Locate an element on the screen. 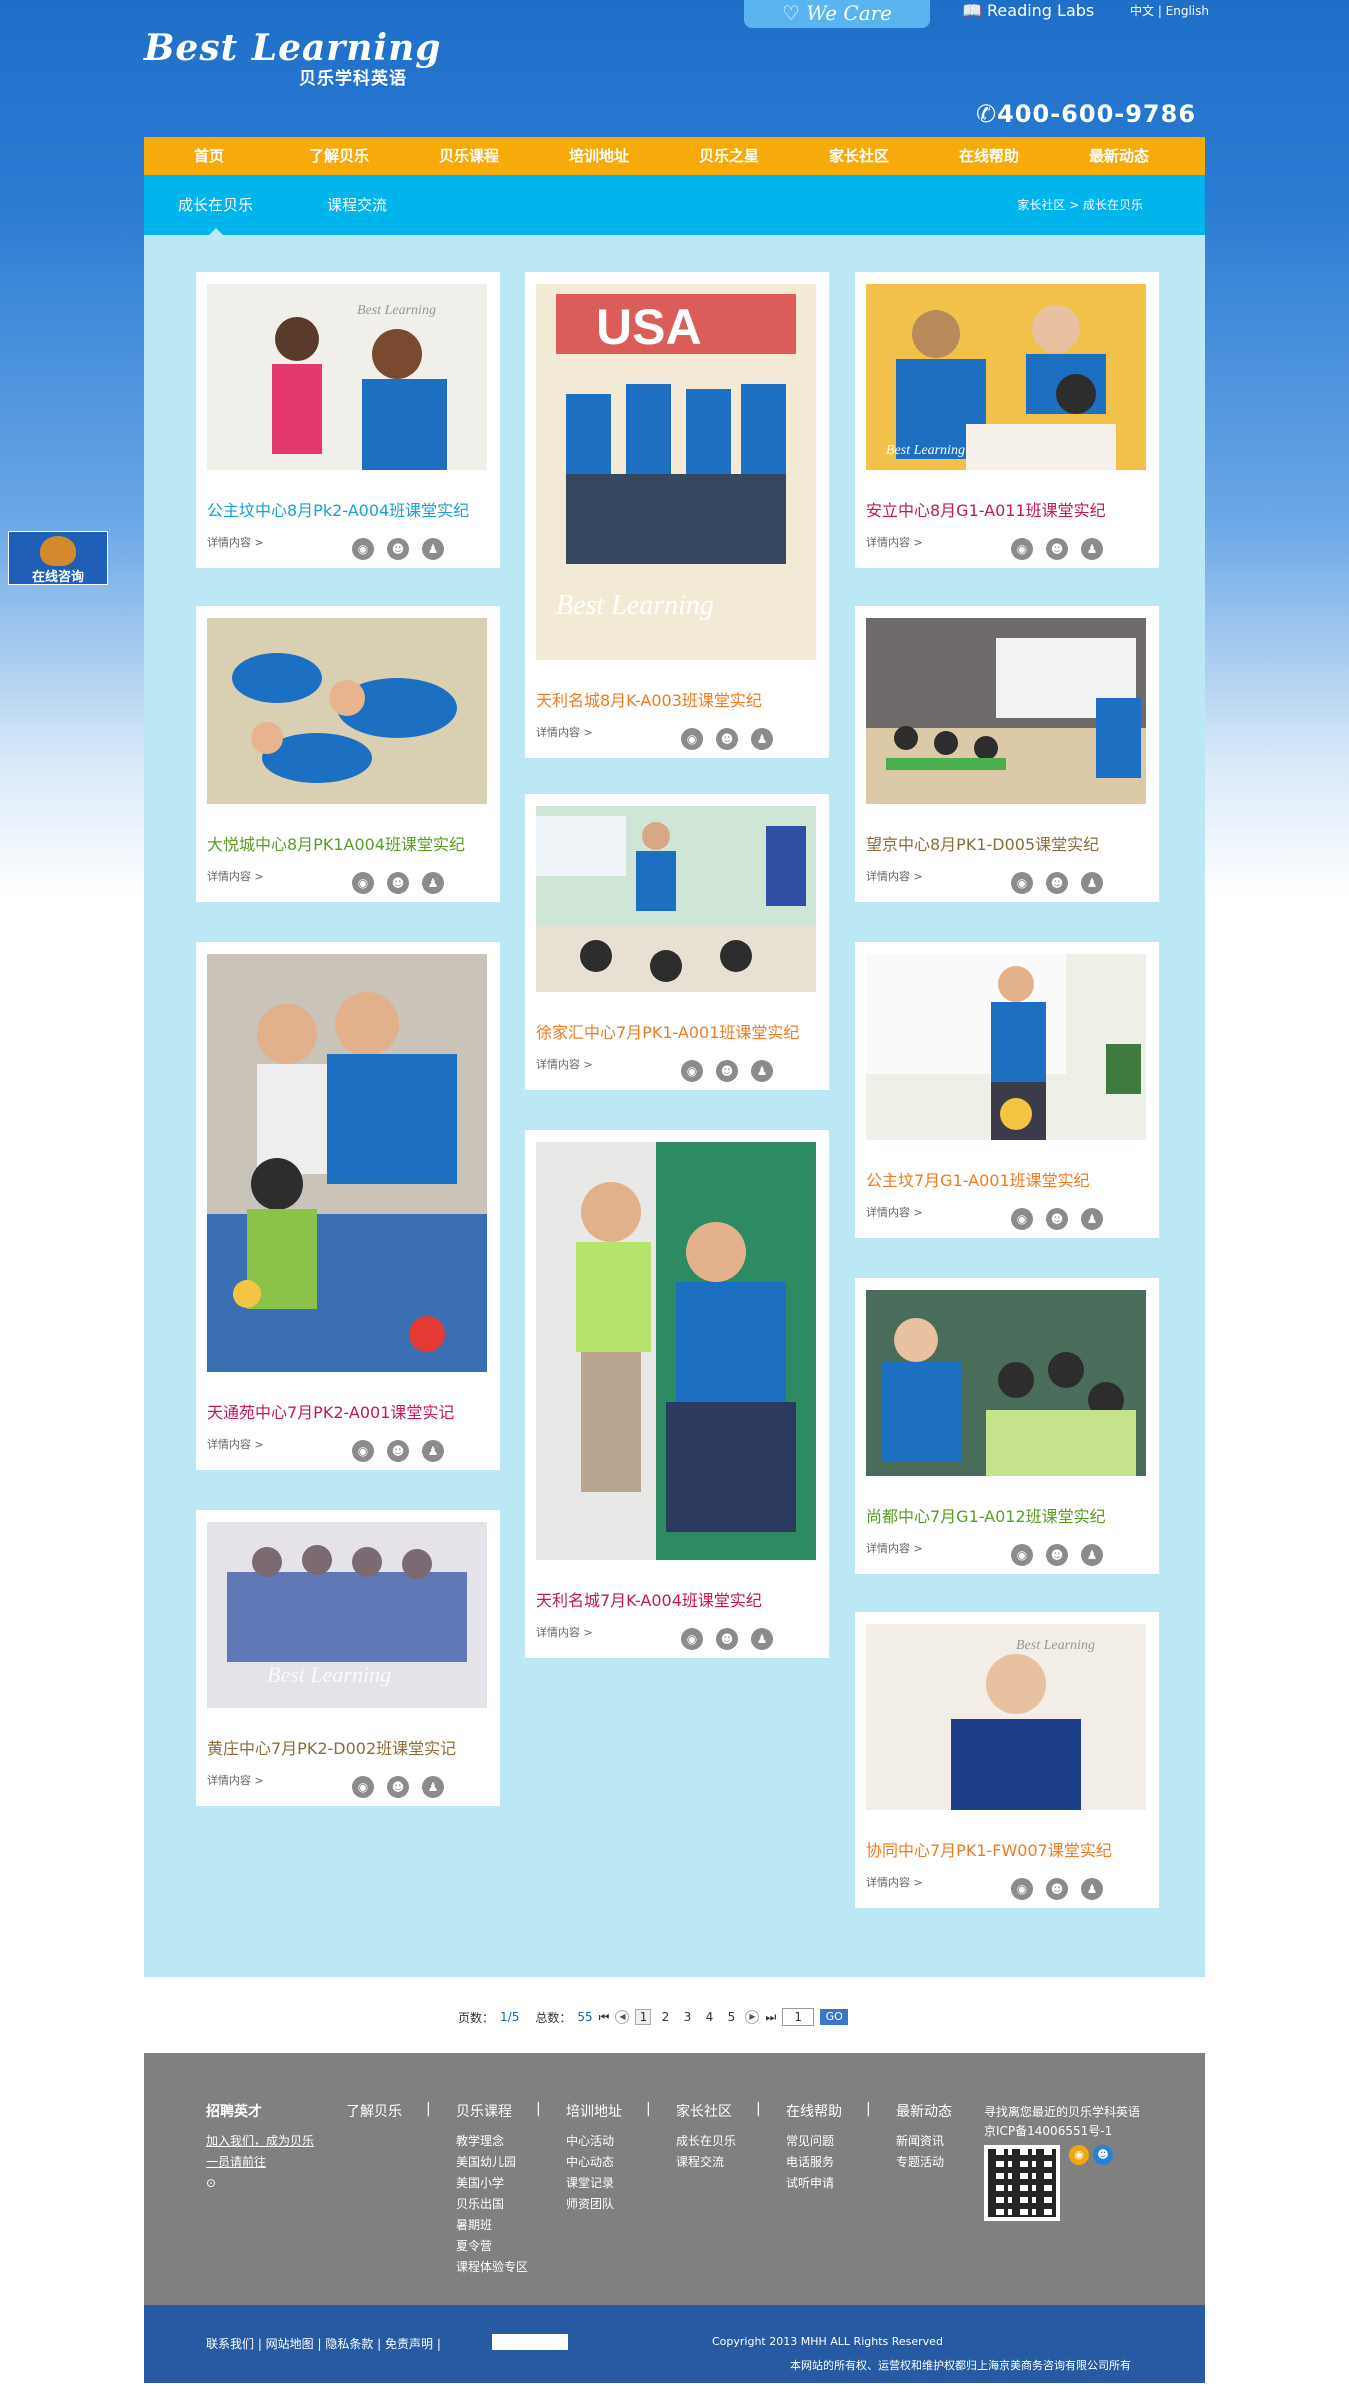 The height and width of the screenshot is (2403, 1349). card-title: 天通苑中心7月PK2-A001课堂实记 is located at coordinates (348, 1413).